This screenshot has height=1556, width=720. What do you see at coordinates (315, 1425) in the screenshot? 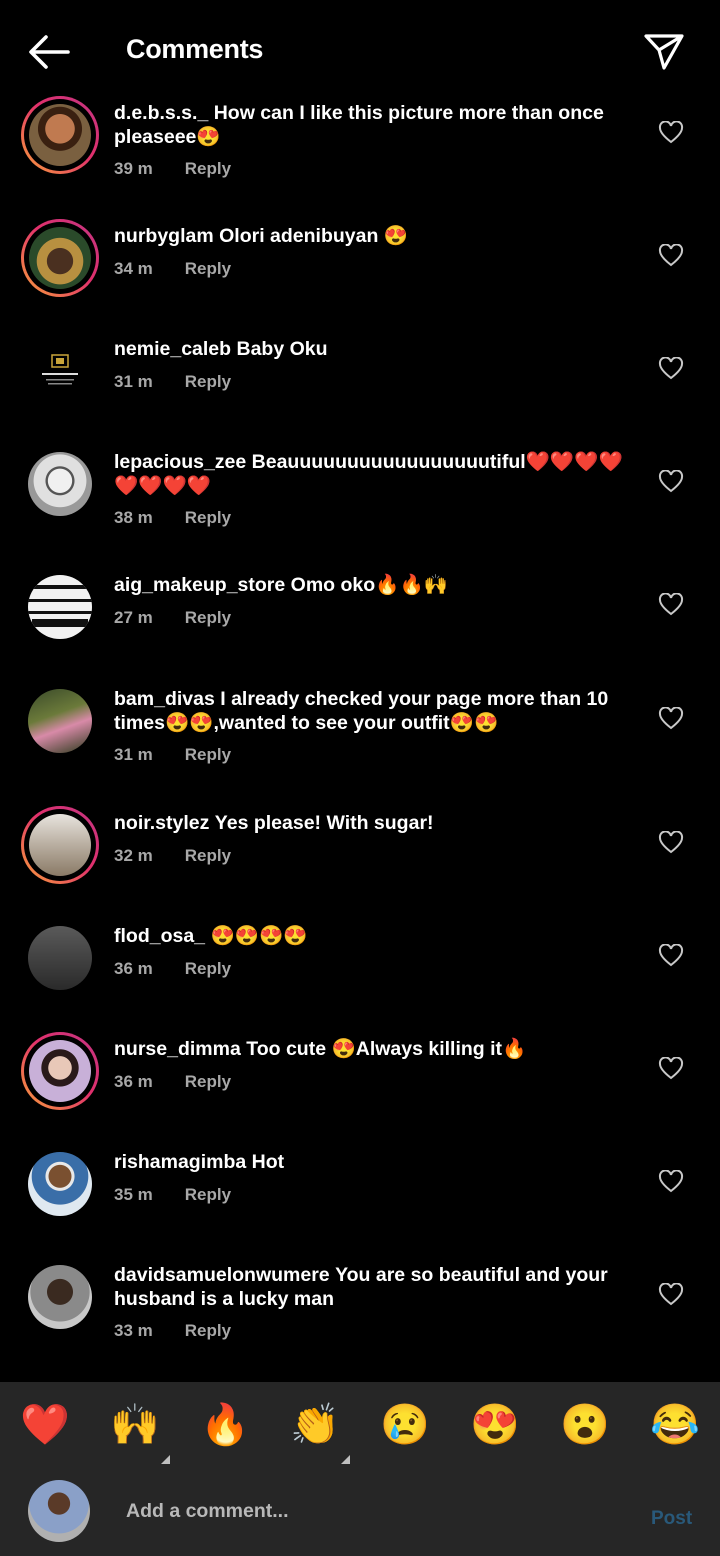
I see `emoji-clapping: 👏` at bounding box center [315, 1425].